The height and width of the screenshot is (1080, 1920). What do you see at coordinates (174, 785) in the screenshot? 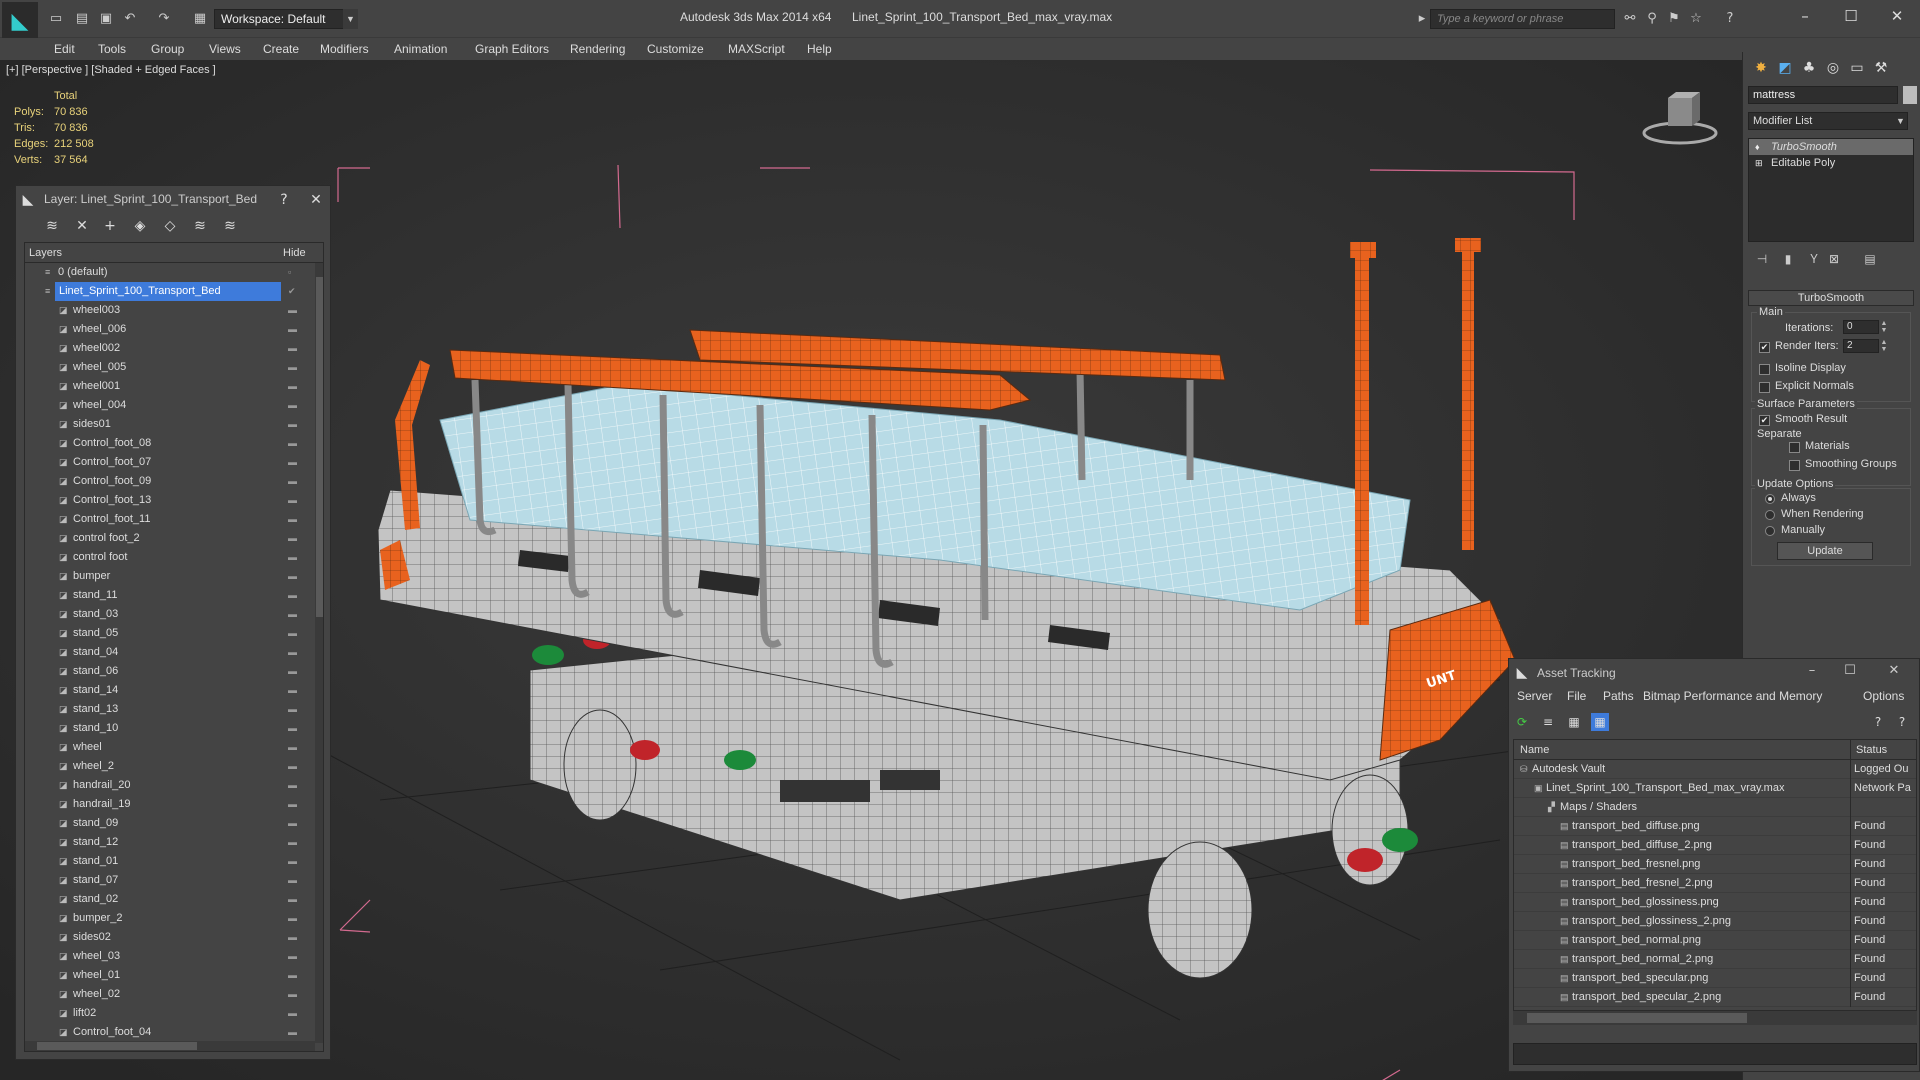
I see `layer-object-row: ◪ handrail_20 ▬` at bounding box center [174, 785].